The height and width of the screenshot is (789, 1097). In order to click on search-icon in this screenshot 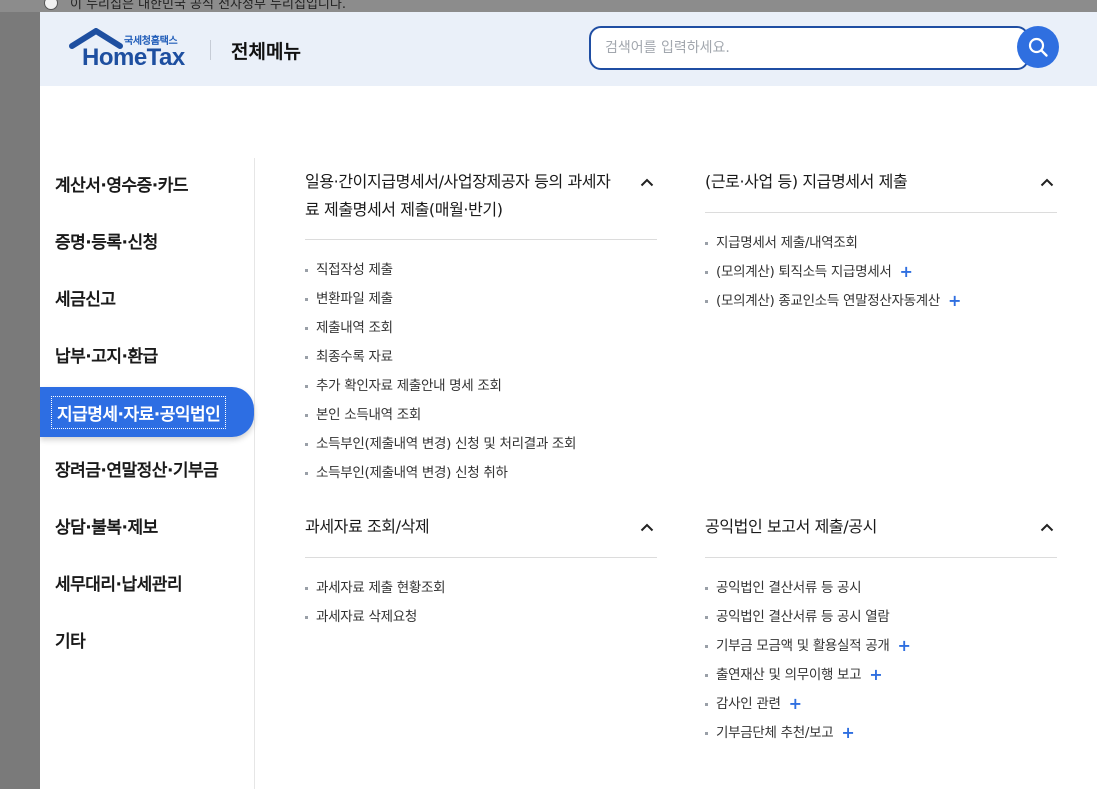, I will do `click(1038, 47)`.